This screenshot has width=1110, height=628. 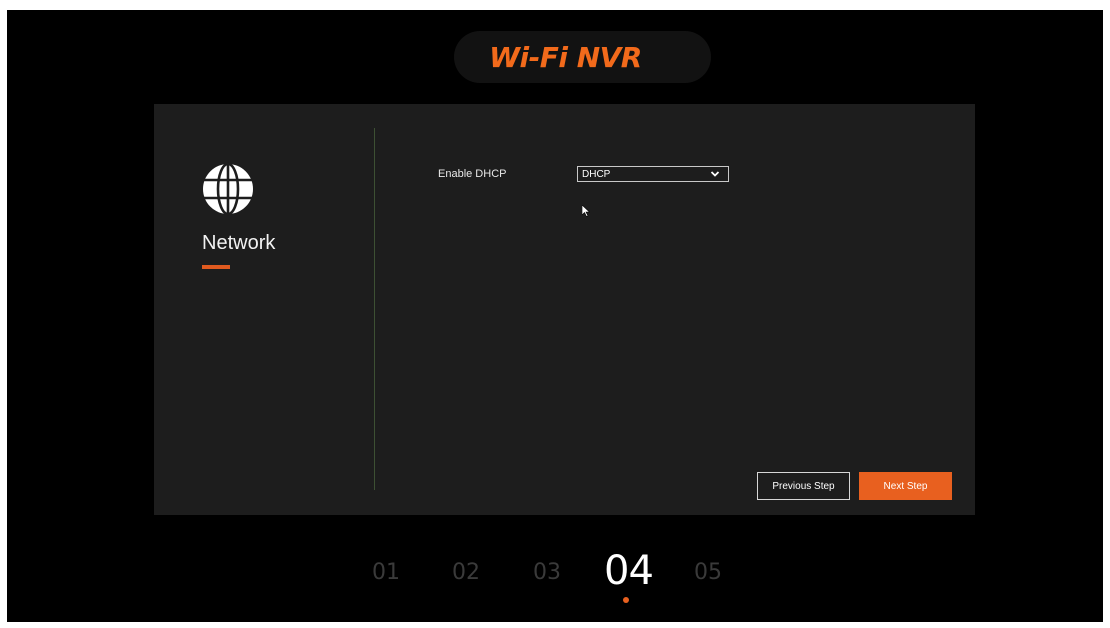 I want to click on brand-title: Wi-Fi NVR, so click(x=565, y=57).